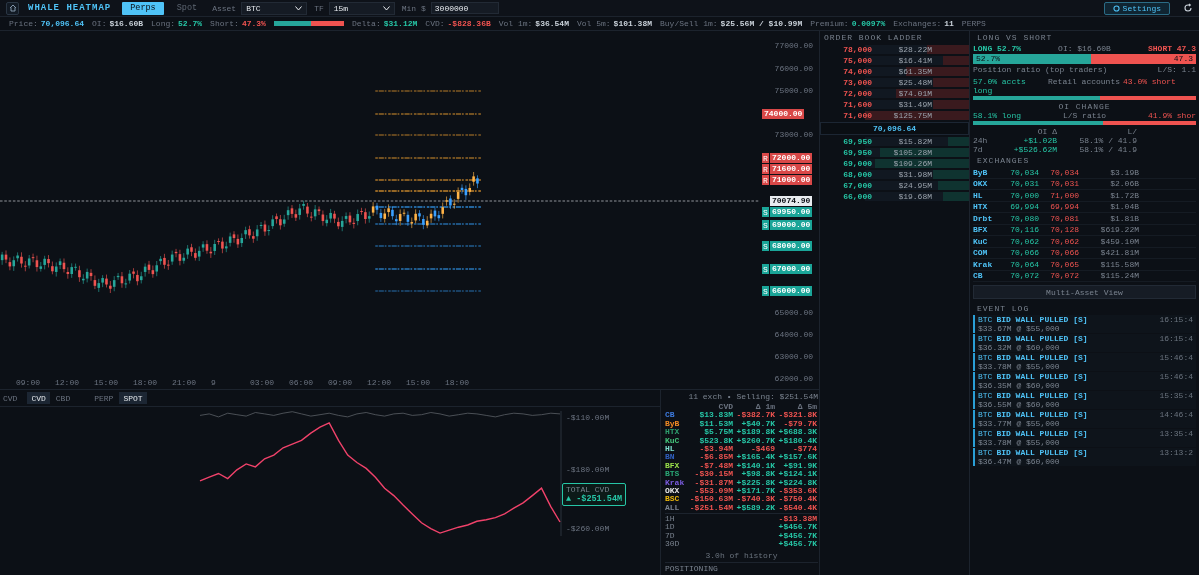 Image resolution: width=1199 pixels, height=575 pixels. I want to click on exchange-name: BN, so click(670, 457).